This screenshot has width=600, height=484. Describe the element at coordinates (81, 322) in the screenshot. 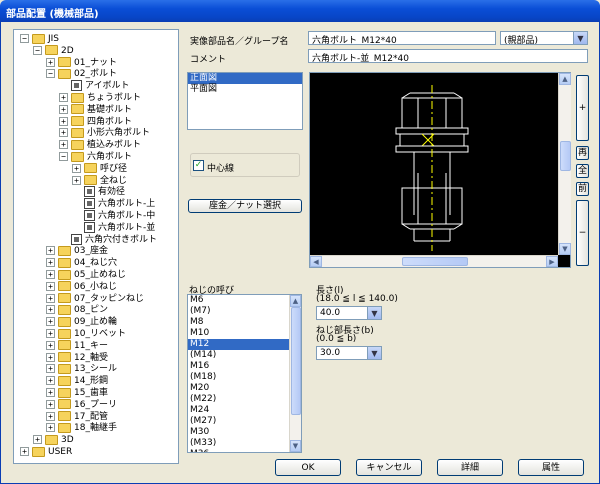

I see `tree-item: +09_止め輪` at that location.